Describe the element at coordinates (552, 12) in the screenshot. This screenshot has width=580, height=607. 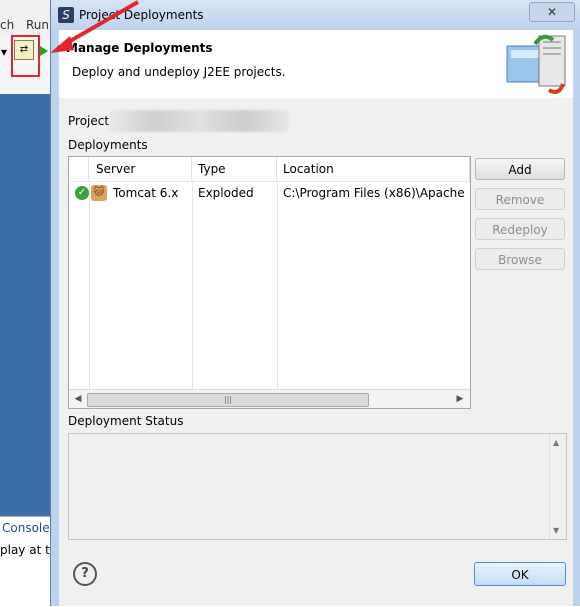
I see `close-button: ✕` at that location.